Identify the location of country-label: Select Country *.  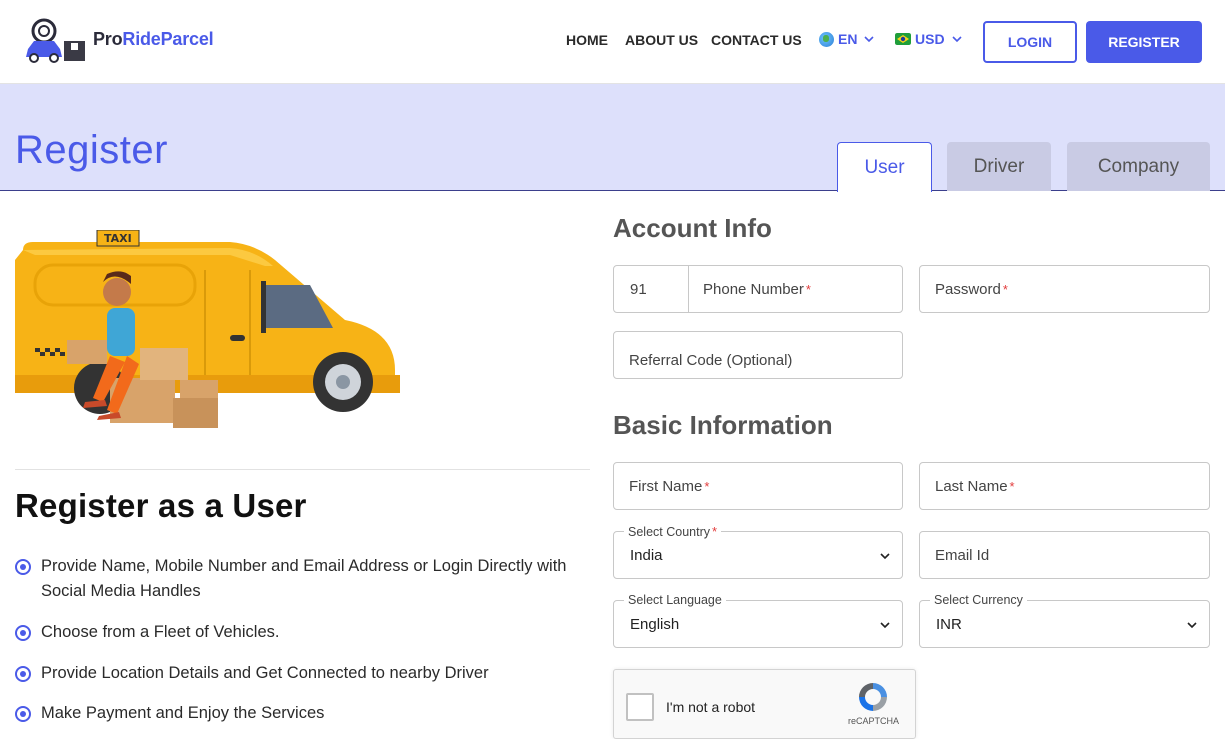
(673, 531).